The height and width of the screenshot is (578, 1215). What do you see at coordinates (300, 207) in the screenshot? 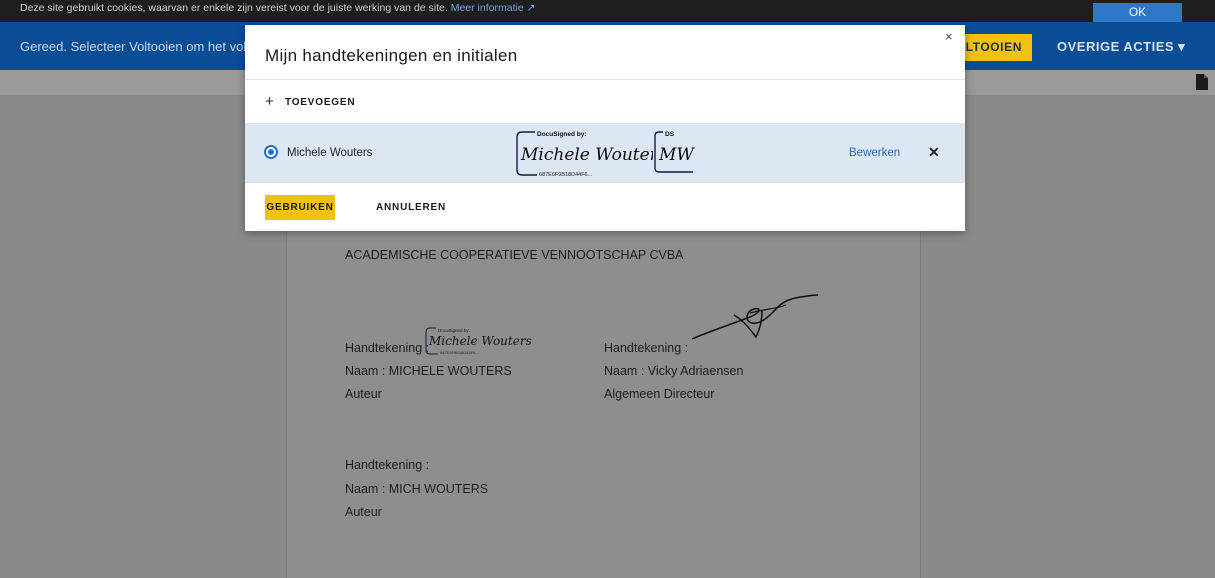
I see `use-button: GEBRUIKEN` at bounding box center [300, 207].